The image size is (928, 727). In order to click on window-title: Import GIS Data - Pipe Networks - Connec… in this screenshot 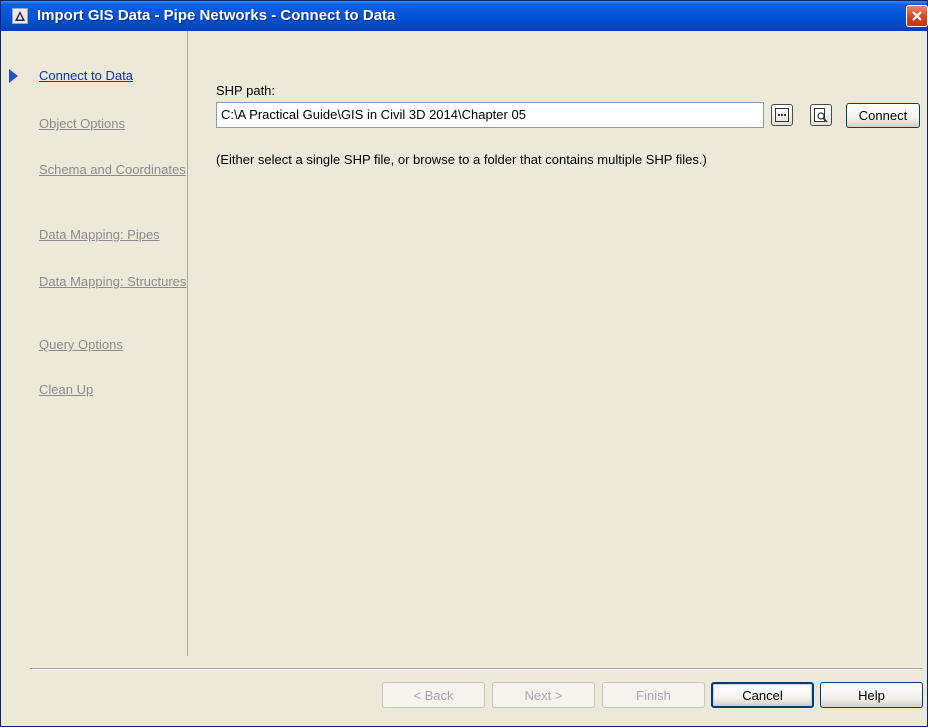, I will do `click(216, 15)`.